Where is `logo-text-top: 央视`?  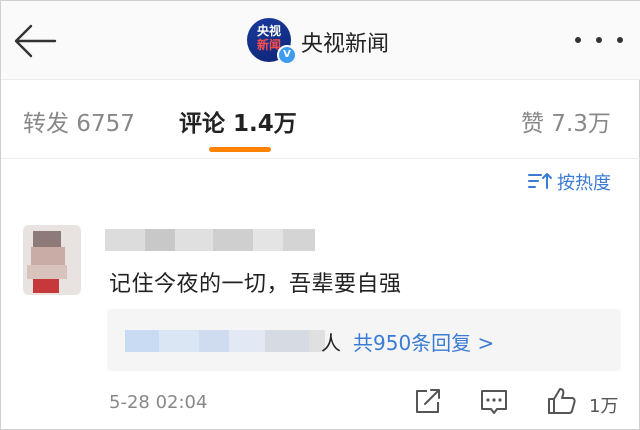
logo-text-top: 央视 is located at coordinates (268, 31).